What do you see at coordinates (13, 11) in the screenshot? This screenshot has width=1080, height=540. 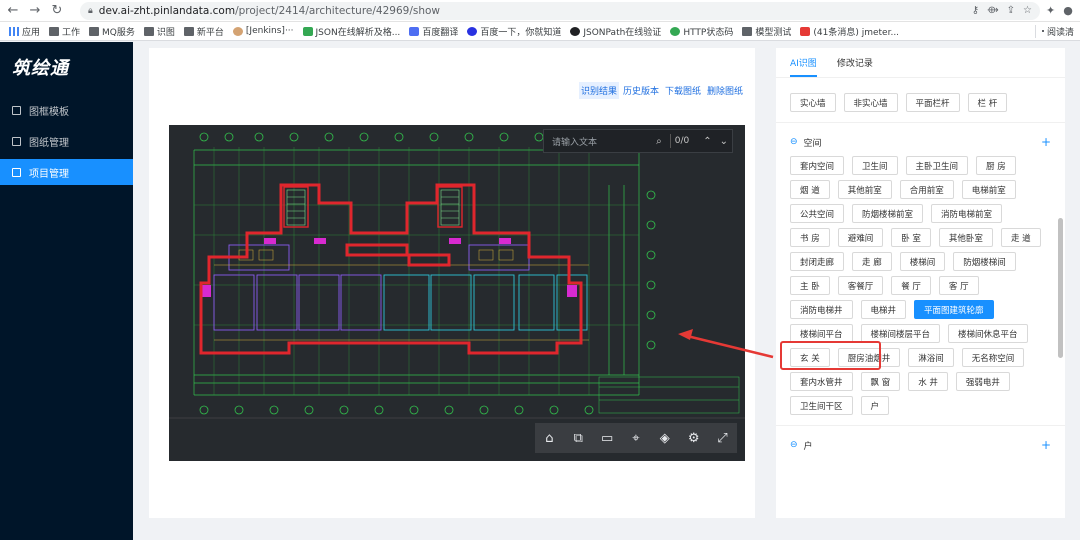 I see `back-icon: ←` at bounding box center [13, 11].